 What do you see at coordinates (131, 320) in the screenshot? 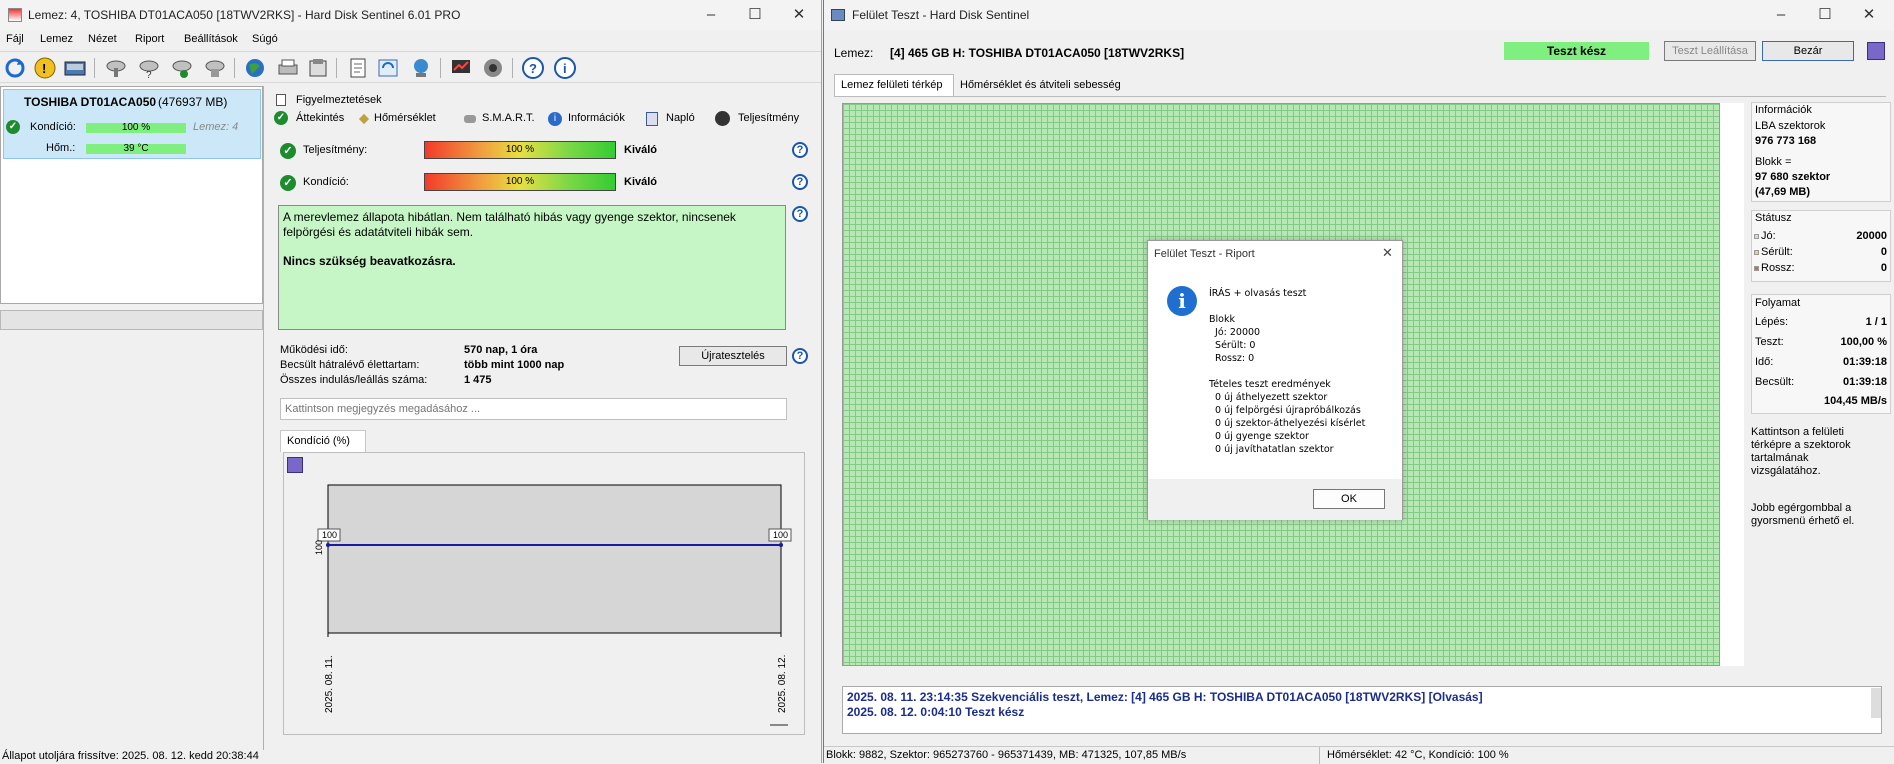
I see `disk-list-scrollbar` at bounding box center [131, 320].